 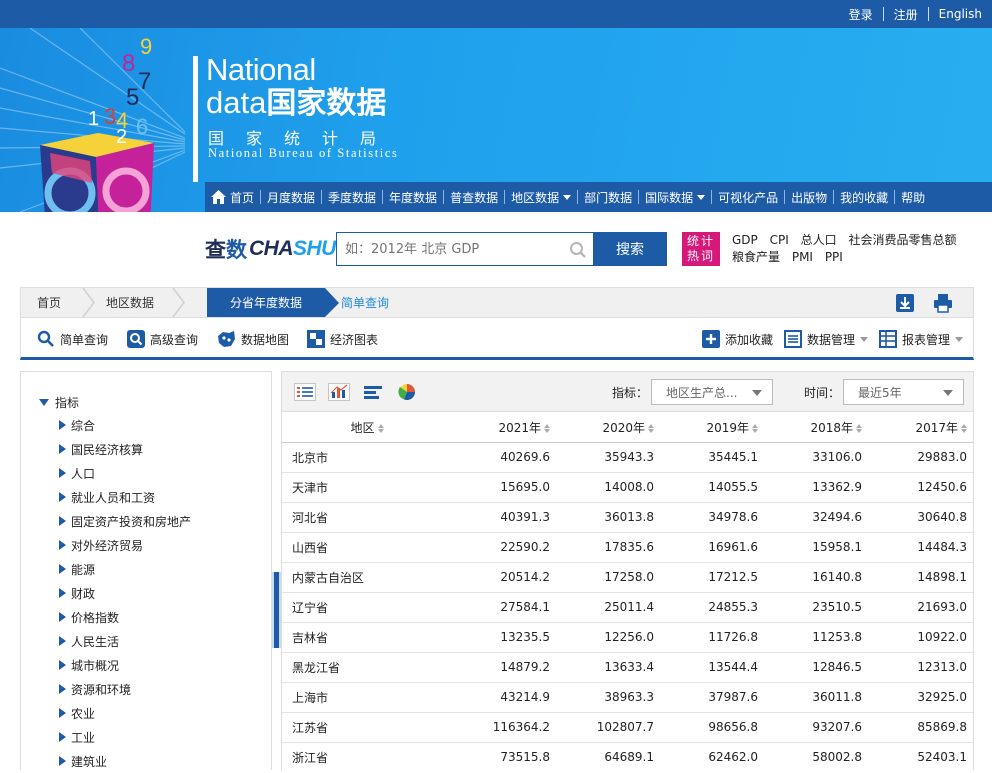 I want to click on column-header-region: 地区, so click(x=367, y=428).